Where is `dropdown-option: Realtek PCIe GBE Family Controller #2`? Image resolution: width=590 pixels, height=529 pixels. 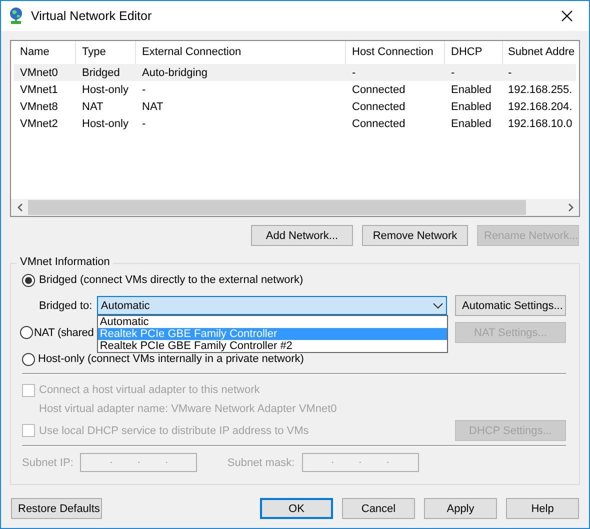
dropdown-option: Realtek PCIe GBE Family Controller #2 is located at coordinates (272, 346).